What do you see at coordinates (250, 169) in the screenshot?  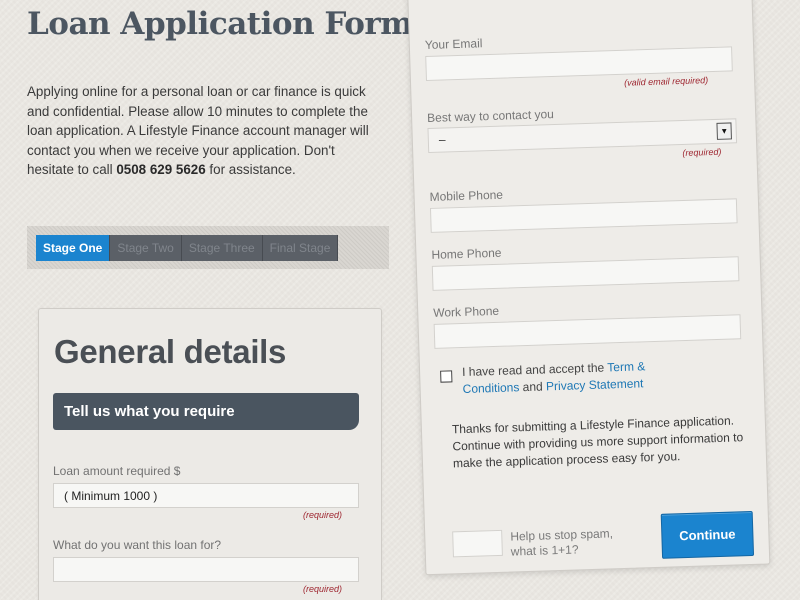 I see `intro-text-after: for assistance.` at bounding box center [250, 169].